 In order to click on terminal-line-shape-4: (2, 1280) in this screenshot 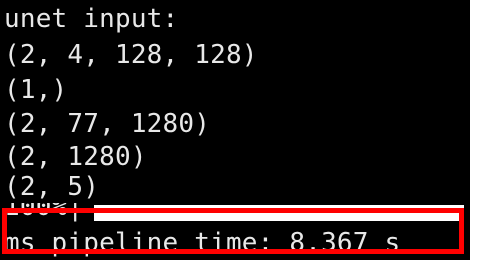, I will do `click(75, 157)`.